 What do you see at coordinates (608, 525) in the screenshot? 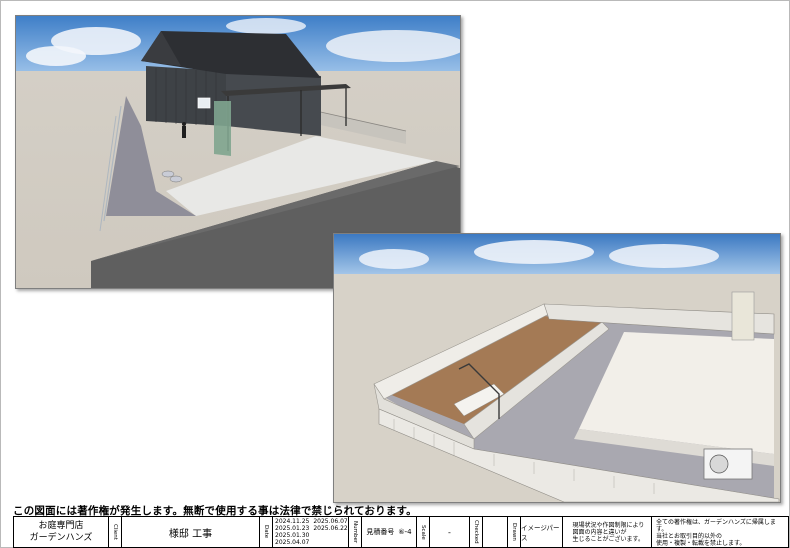
I see `disclaimer-line: 現場状況や作図制限により` at bounding box center [608, 525].